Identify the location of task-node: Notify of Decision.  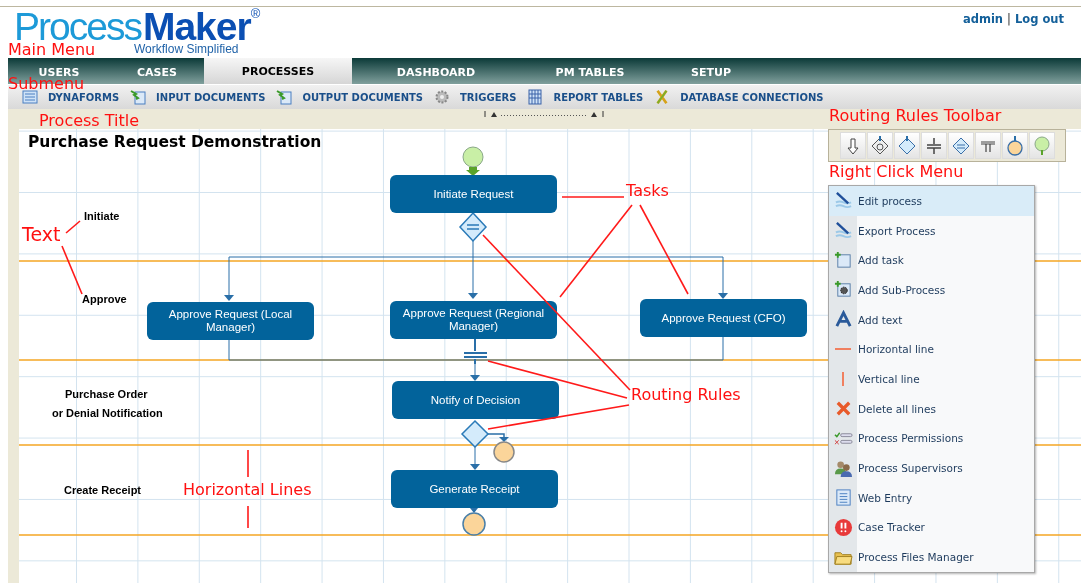
(475, 400).